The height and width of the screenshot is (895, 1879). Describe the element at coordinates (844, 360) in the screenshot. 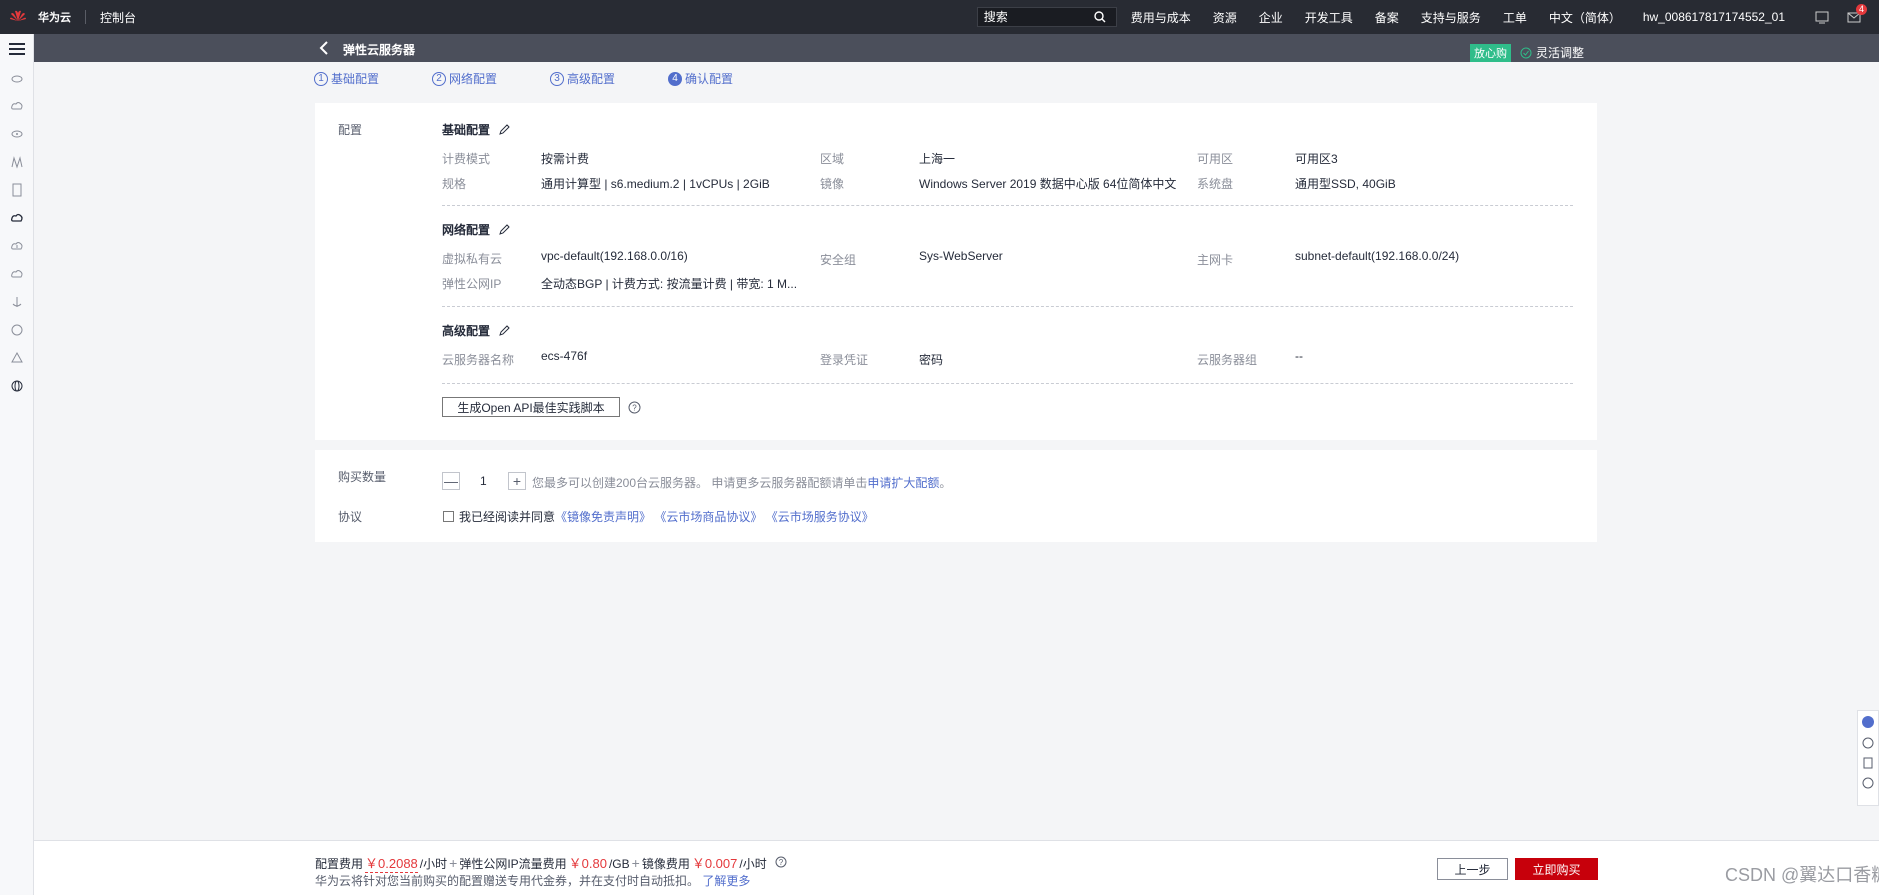

I see `login-credential-label: 登录凭证` at that location.